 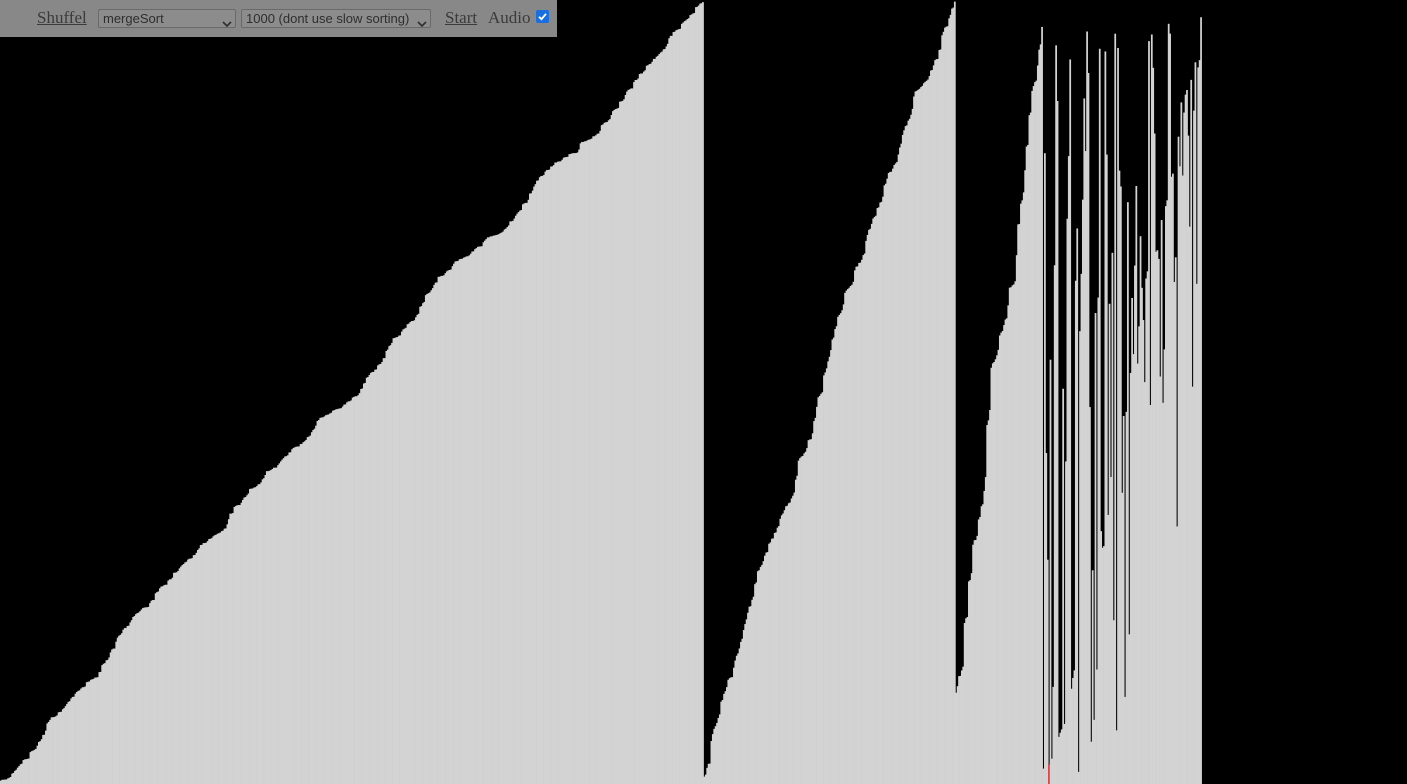 I want to click on algorithm-select: mergeSort, so click(x=167, y=18).